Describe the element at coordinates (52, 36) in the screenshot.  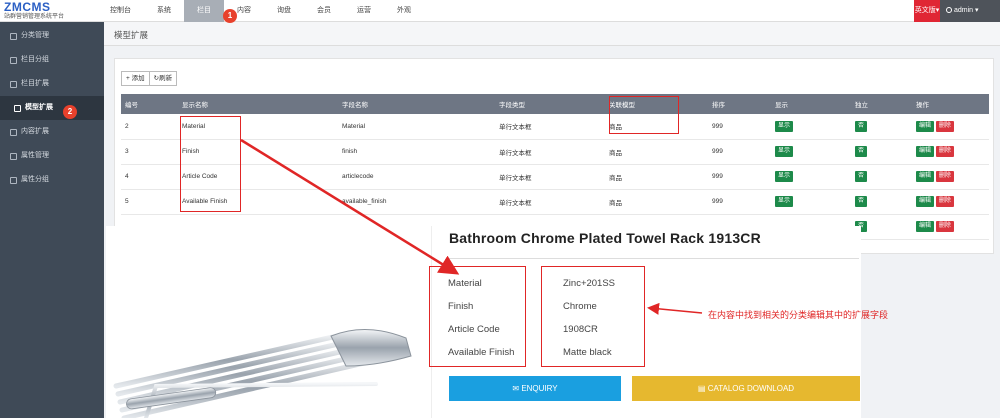
I see `sidebar-item-category: 分类管理` at that location.